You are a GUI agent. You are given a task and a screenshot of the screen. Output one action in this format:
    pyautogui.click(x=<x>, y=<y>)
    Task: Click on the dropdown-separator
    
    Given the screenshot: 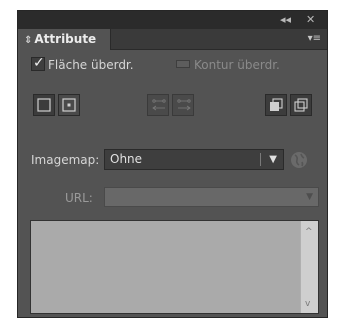 What is the action you would take?
    pyautogui.click(x=260, y=159)
    